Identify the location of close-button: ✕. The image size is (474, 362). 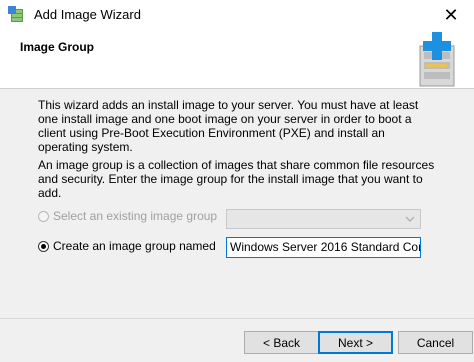
(451, 15).